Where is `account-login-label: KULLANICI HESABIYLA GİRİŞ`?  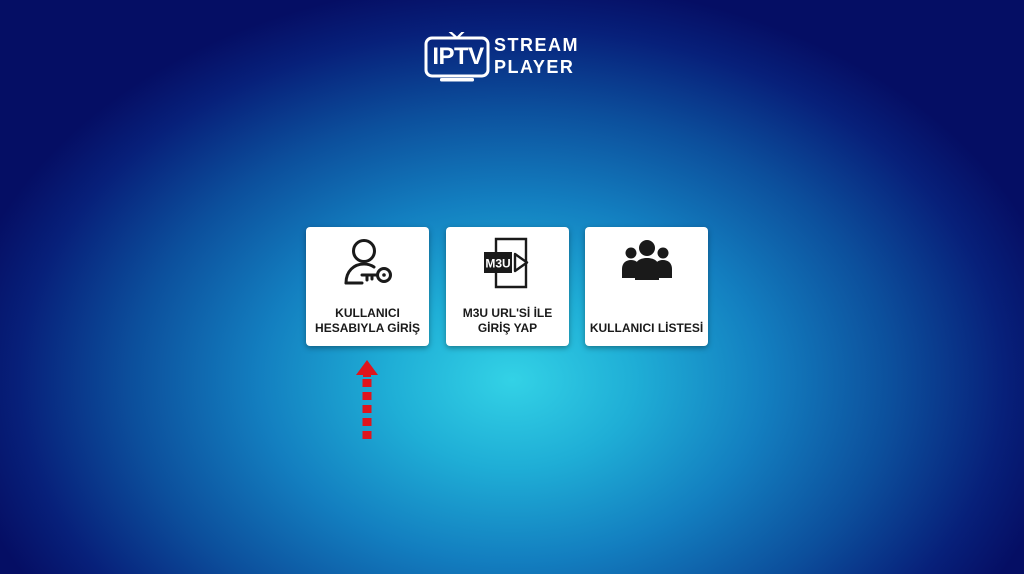 account-login-label: KULLANICI HESABIYLA GİRİŞ is located at coordinates (367, 321).